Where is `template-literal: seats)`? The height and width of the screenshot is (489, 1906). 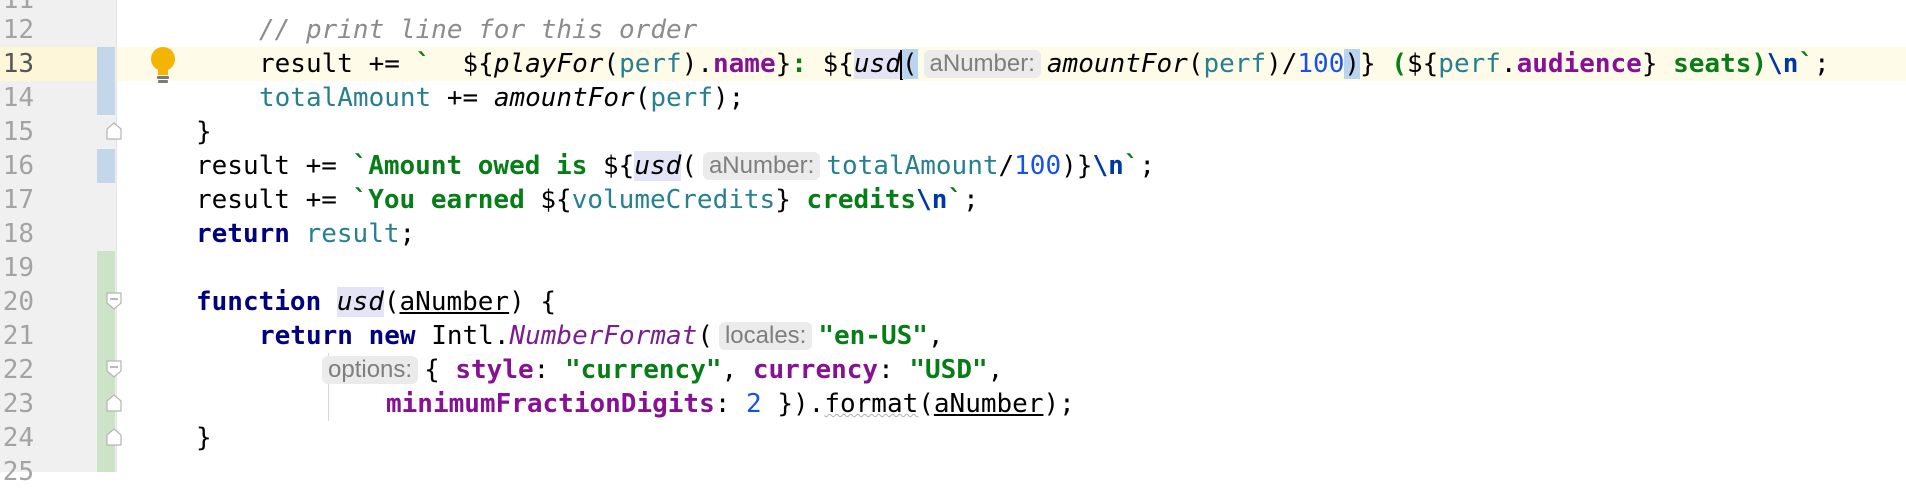
template-literal: seats) is located at coordinates (1712, 64).